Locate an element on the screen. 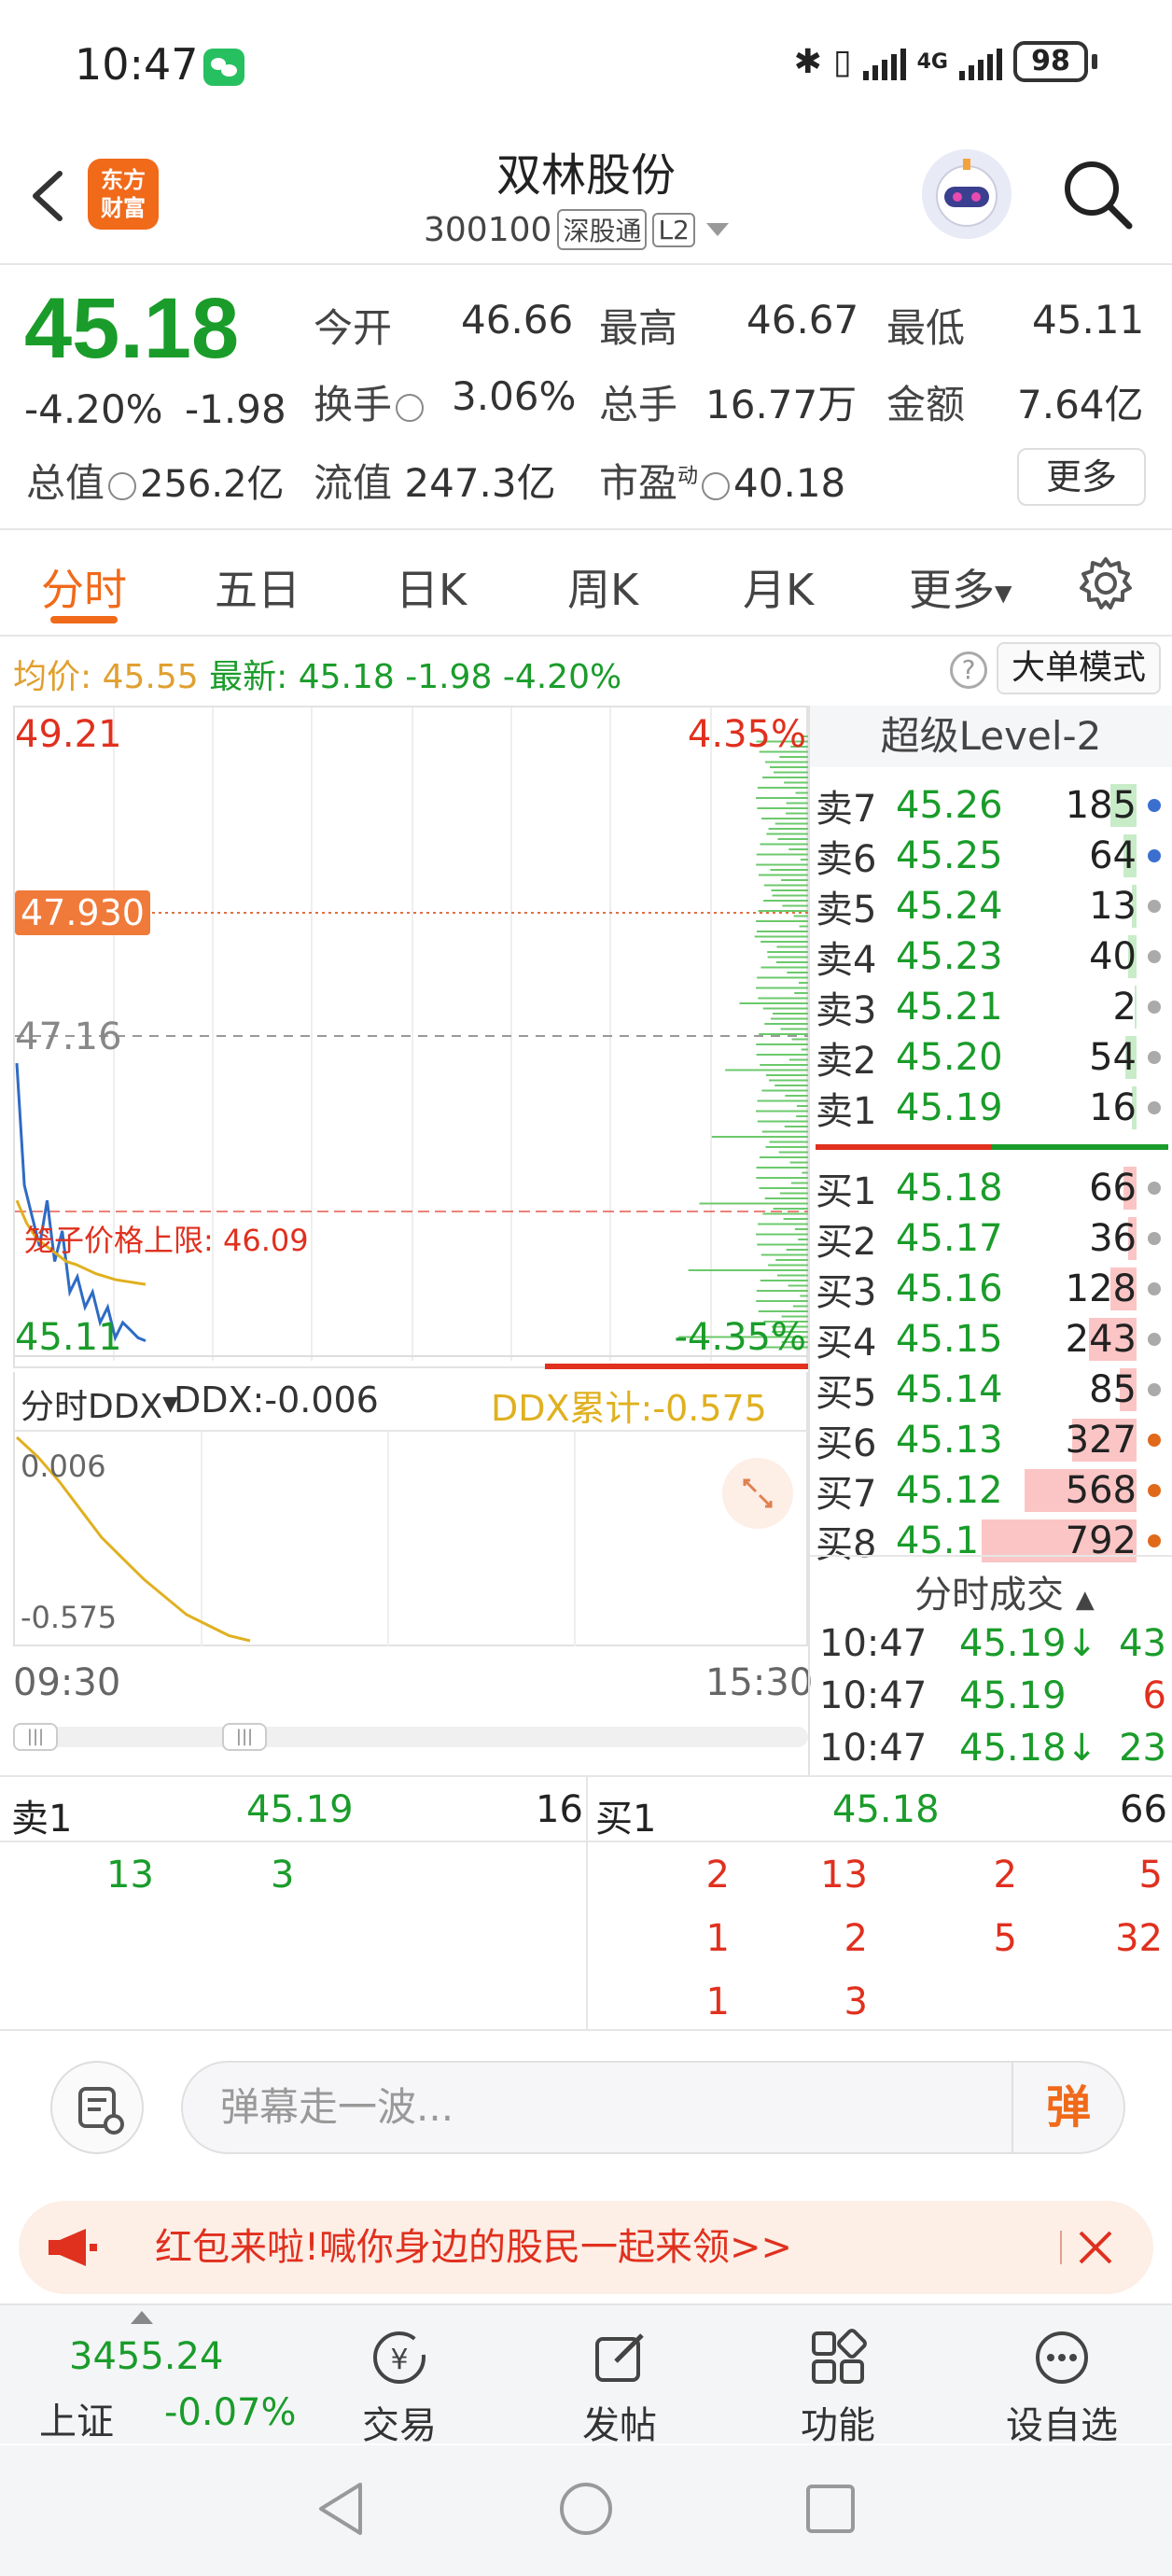 This screenshot has width=1172, height=2576. time-range-scrollbar is located at coordinates (410, 1737).